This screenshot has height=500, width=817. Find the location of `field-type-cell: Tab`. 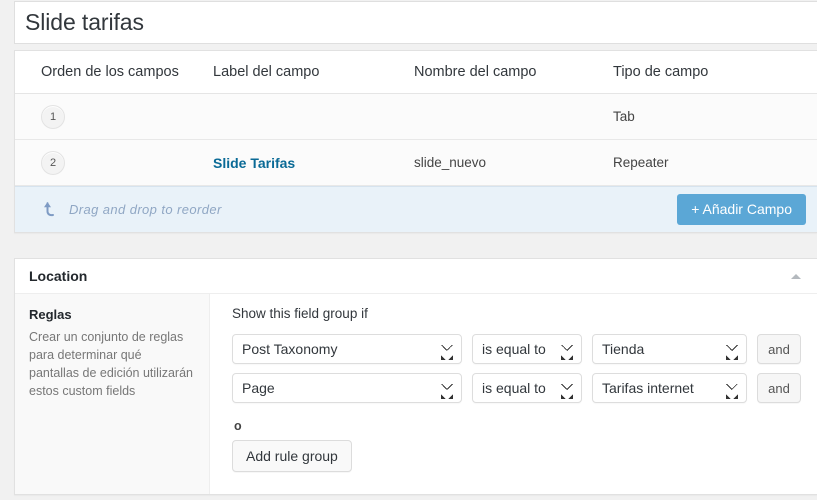

field-type-cell: Tab is located at coordinates (715, 116).